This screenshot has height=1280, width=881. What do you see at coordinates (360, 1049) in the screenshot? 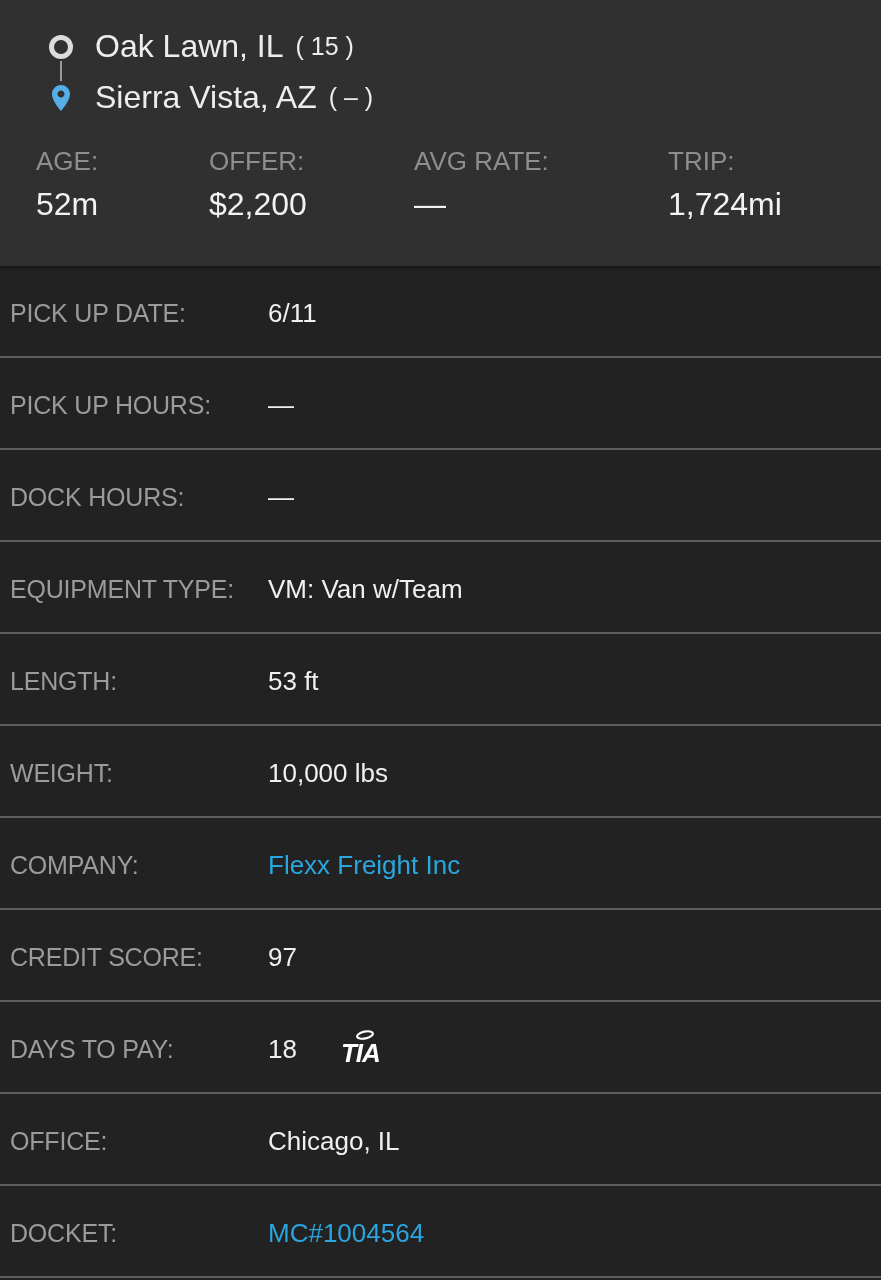
I see `tia-logo: TIA` at bounding box center [360, 1049].